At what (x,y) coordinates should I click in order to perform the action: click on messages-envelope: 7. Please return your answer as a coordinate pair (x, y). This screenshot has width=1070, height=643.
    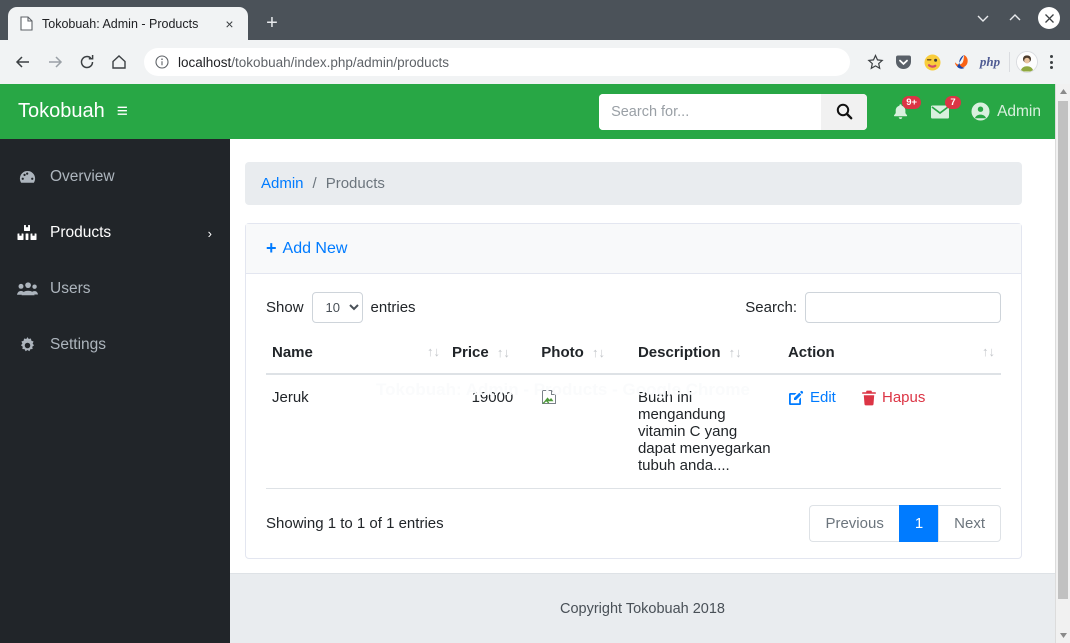
    Looking at the image, I should click on (945, 110).